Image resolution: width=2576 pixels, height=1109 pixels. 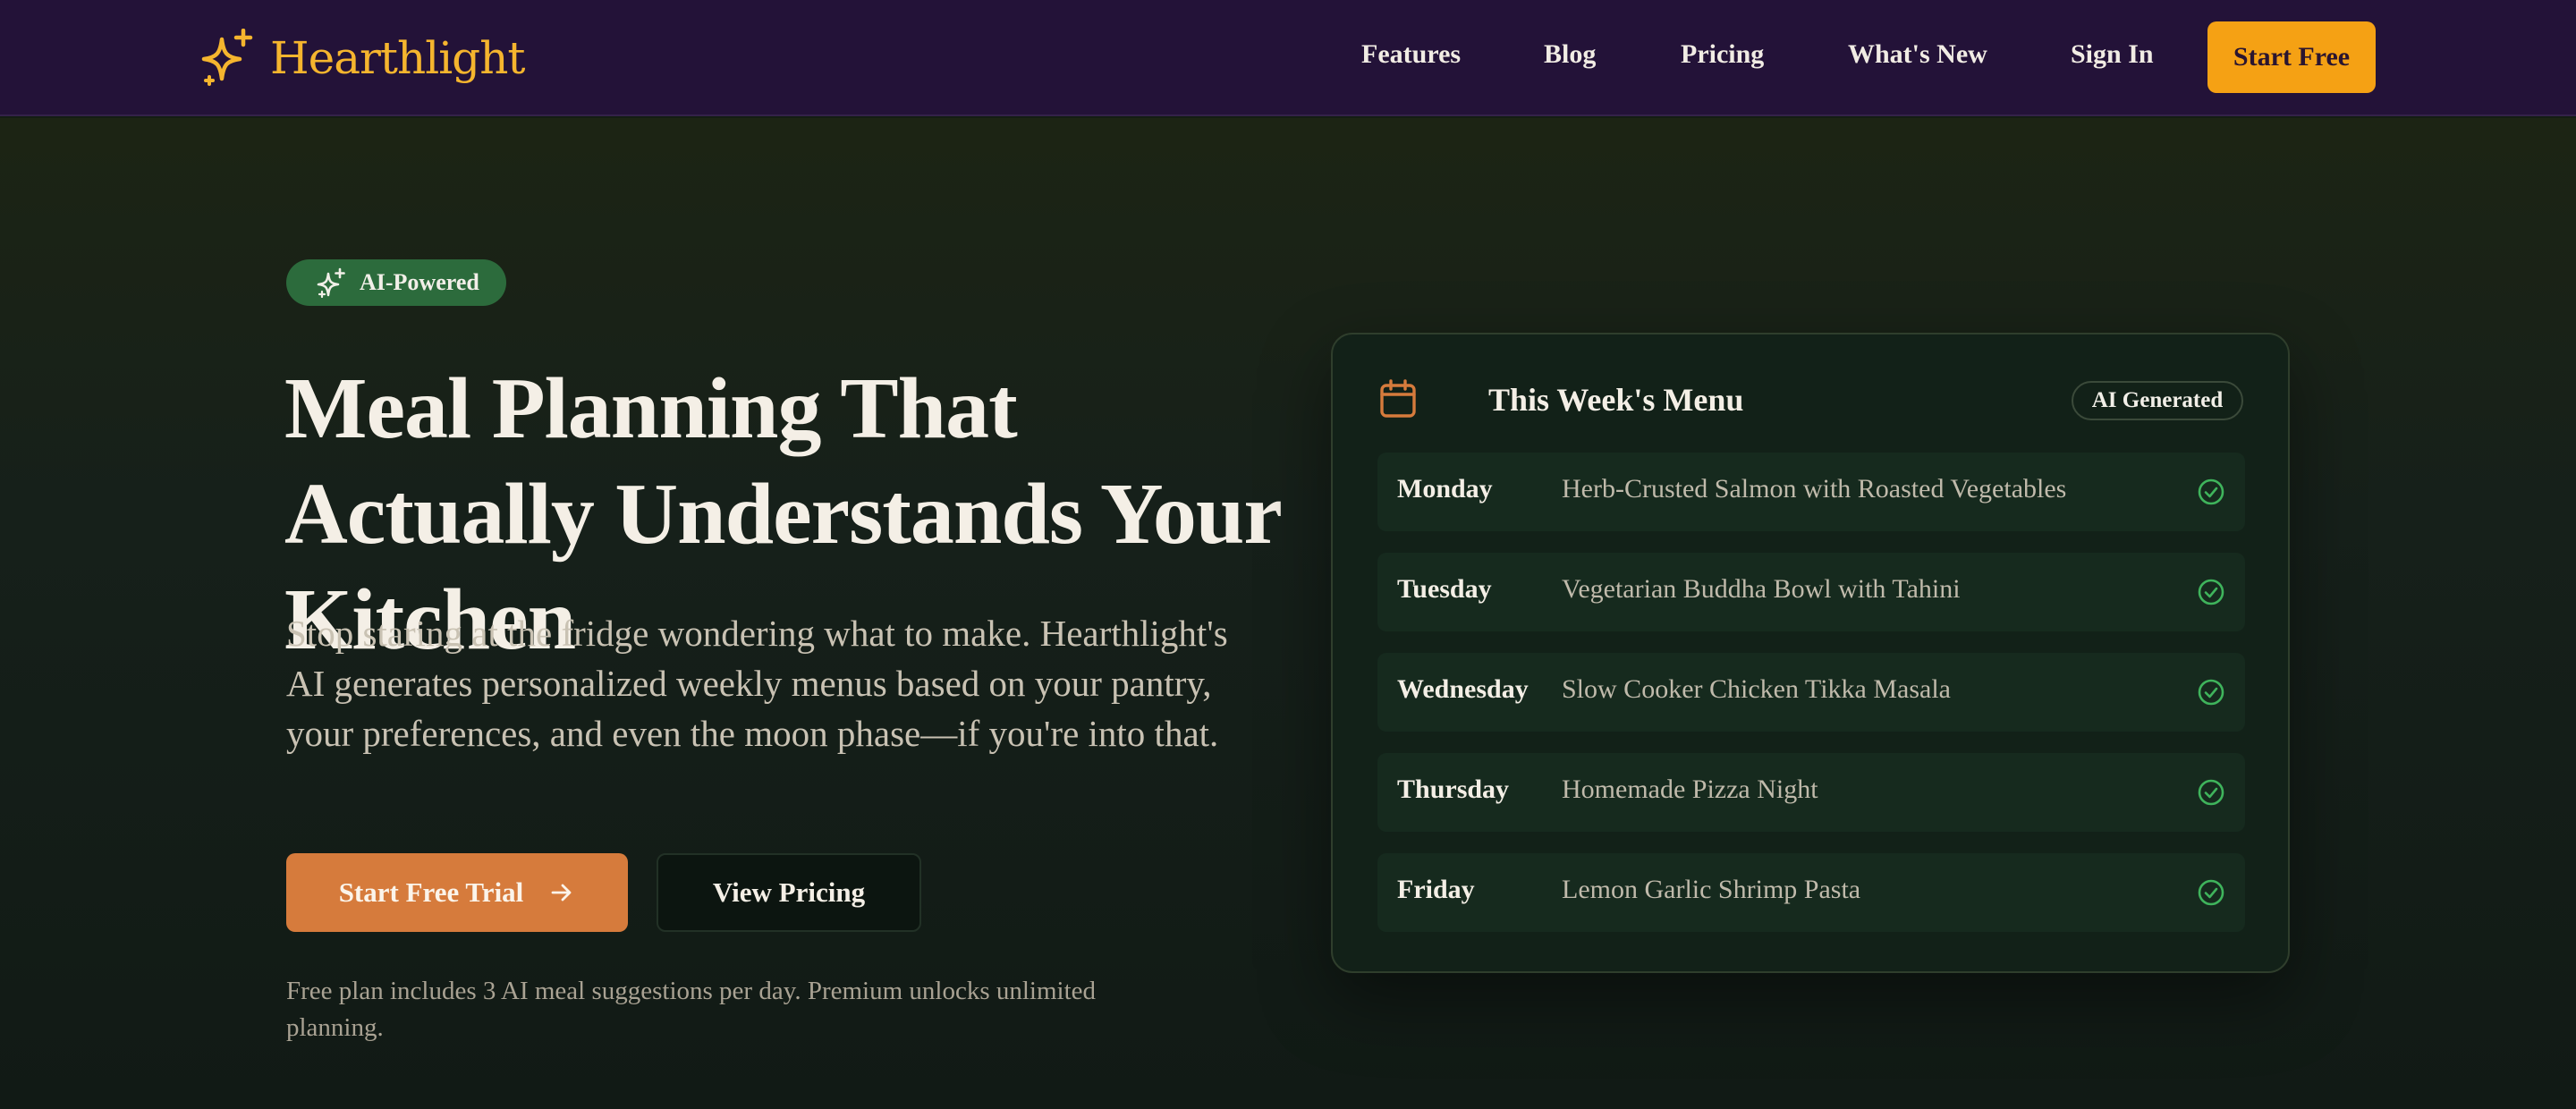 What do you see at coordinates (1463, 689) in the screenshot?
I see `day-label: Wednesday` at bounding box center [1463, 689].